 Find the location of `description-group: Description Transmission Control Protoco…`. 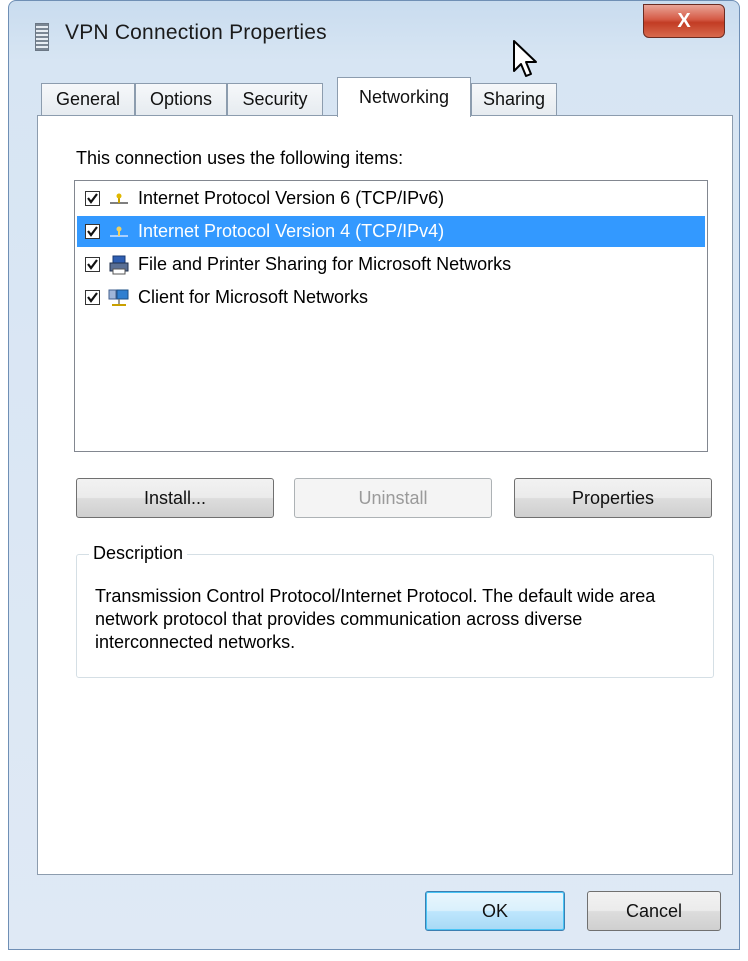

description-group: Description Transmission Control Protoco… is located at coordinates (395, 610).